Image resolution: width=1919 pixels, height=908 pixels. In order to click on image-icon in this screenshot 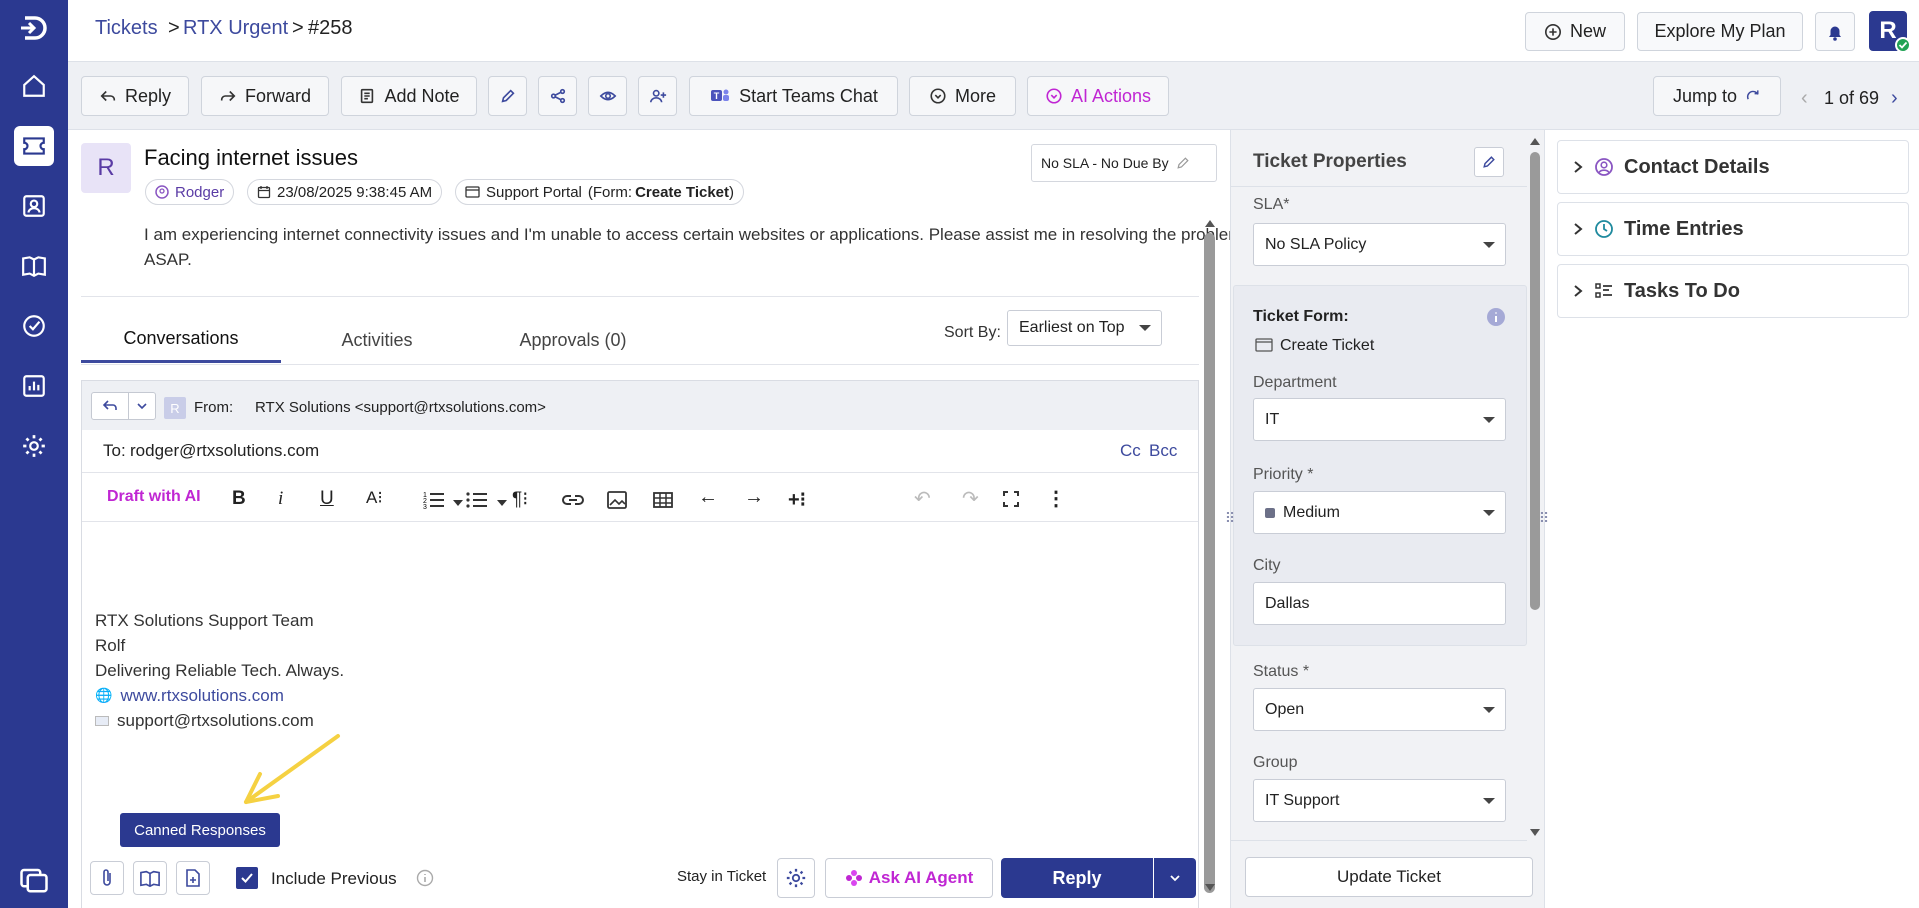, I will do `click(617, 500)`.